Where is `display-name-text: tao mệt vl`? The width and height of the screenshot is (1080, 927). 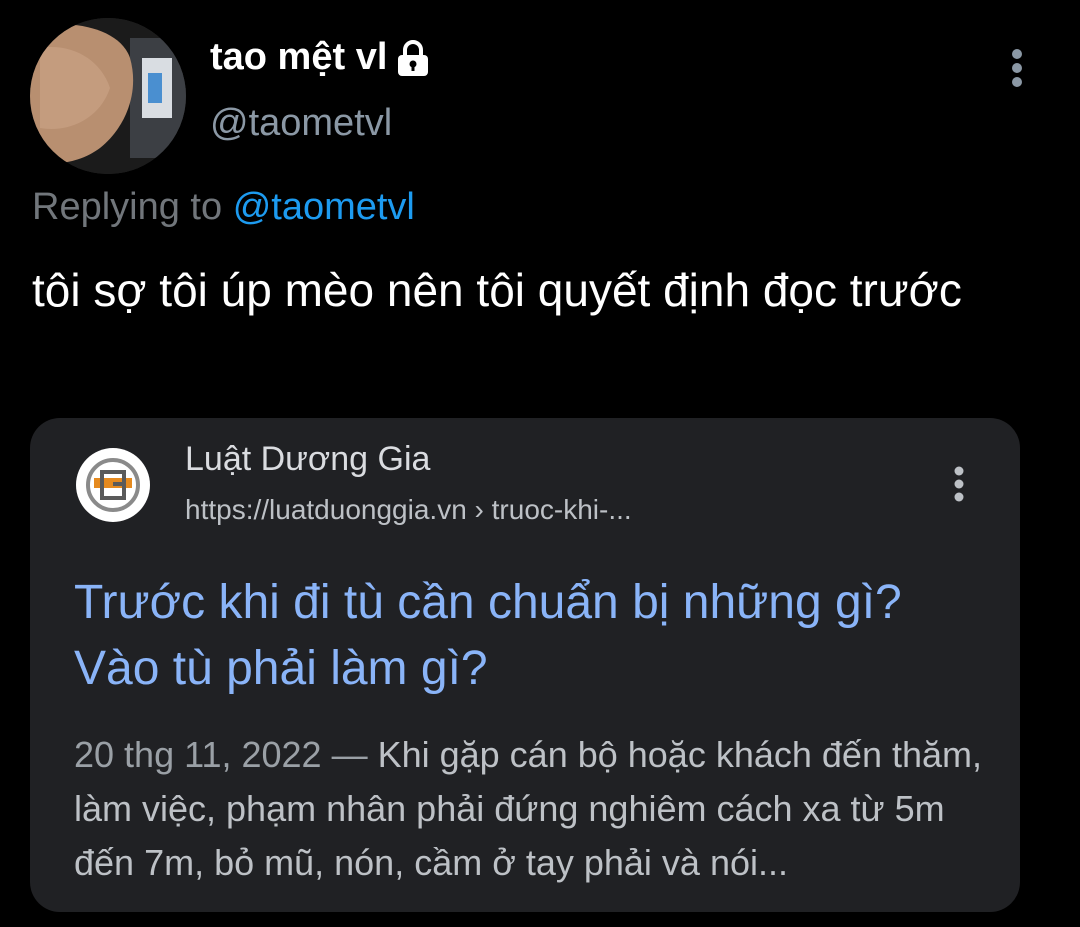
display-name-text: tao mệt vl is located at coordinates (299, 57).